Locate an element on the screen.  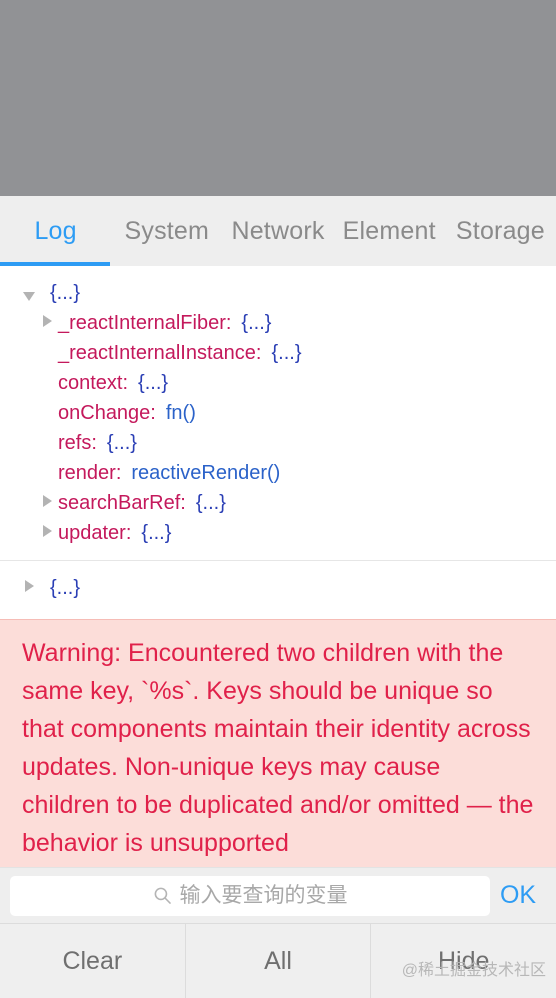
tree-row: _reactInternalFiber: {...} is located at coordinates (278, 323).